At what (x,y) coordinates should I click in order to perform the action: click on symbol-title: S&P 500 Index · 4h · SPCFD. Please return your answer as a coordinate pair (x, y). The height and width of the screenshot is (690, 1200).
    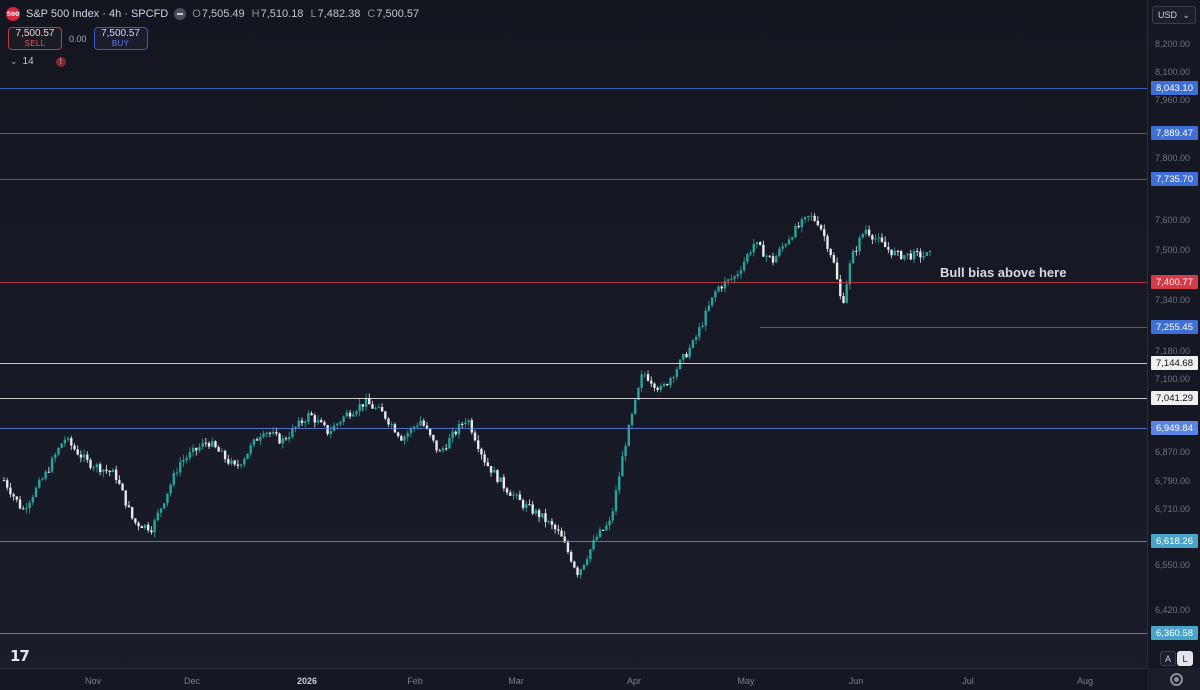
    Looking at the image, I should click on (97, 14).